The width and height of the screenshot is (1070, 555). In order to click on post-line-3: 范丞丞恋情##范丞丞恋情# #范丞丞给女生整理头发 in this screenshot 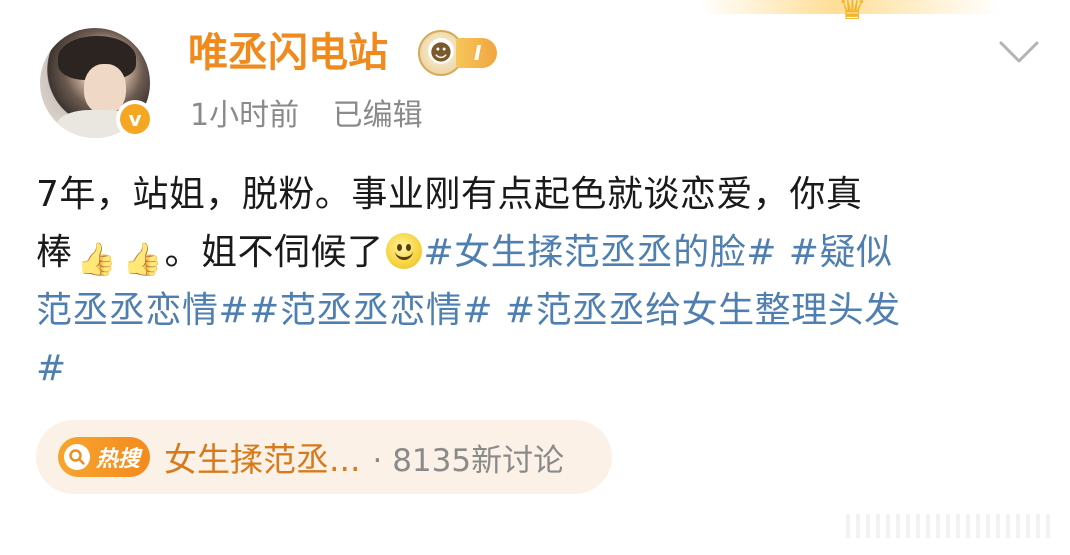, I will do `click(541, 311)`.